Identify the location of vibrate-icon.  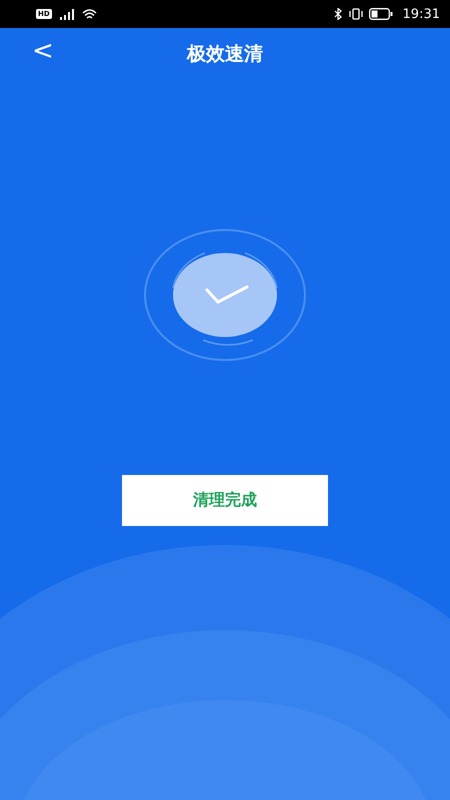
(355, 14).